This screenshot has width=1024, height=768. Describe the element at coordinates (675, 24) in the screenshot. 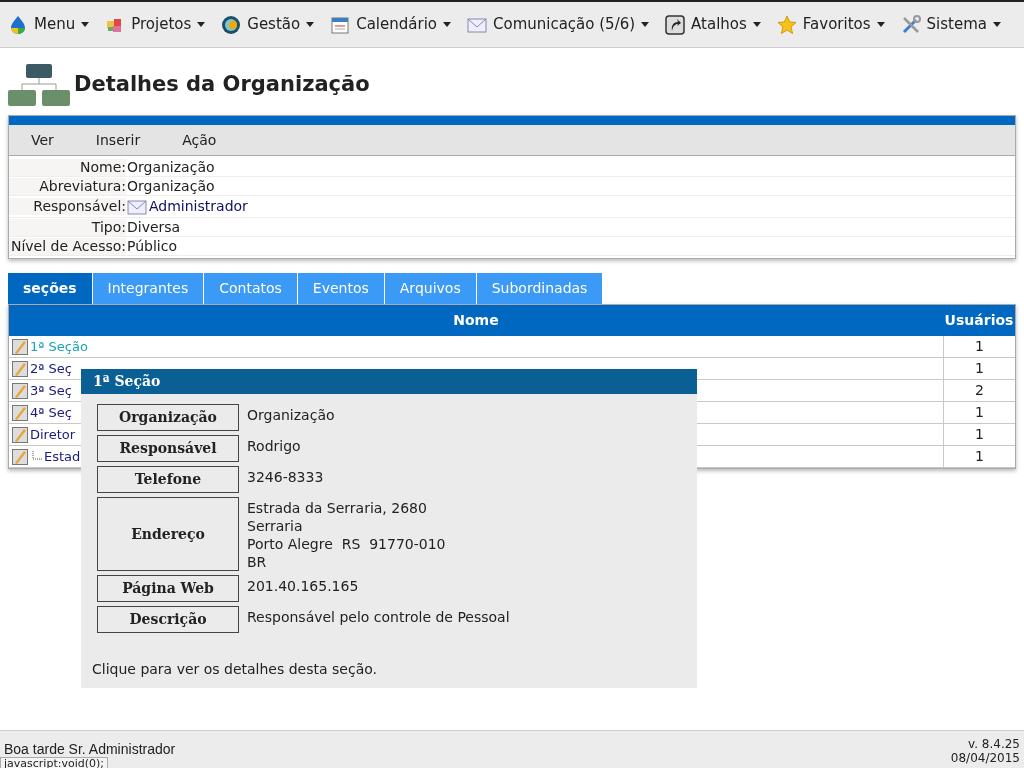

I see `shortcut-icon` at that location.